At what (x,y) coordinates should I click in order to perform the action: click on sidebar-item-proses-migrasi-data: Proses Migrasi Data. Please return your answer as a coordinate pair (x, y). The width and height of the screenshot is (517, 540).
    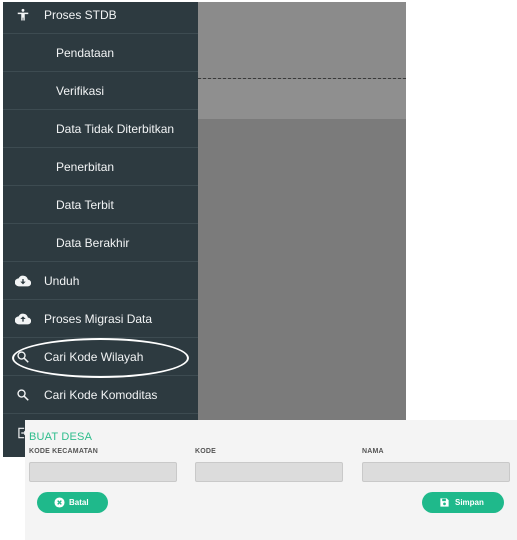
    Looking at the image, I should click on (100, 319).